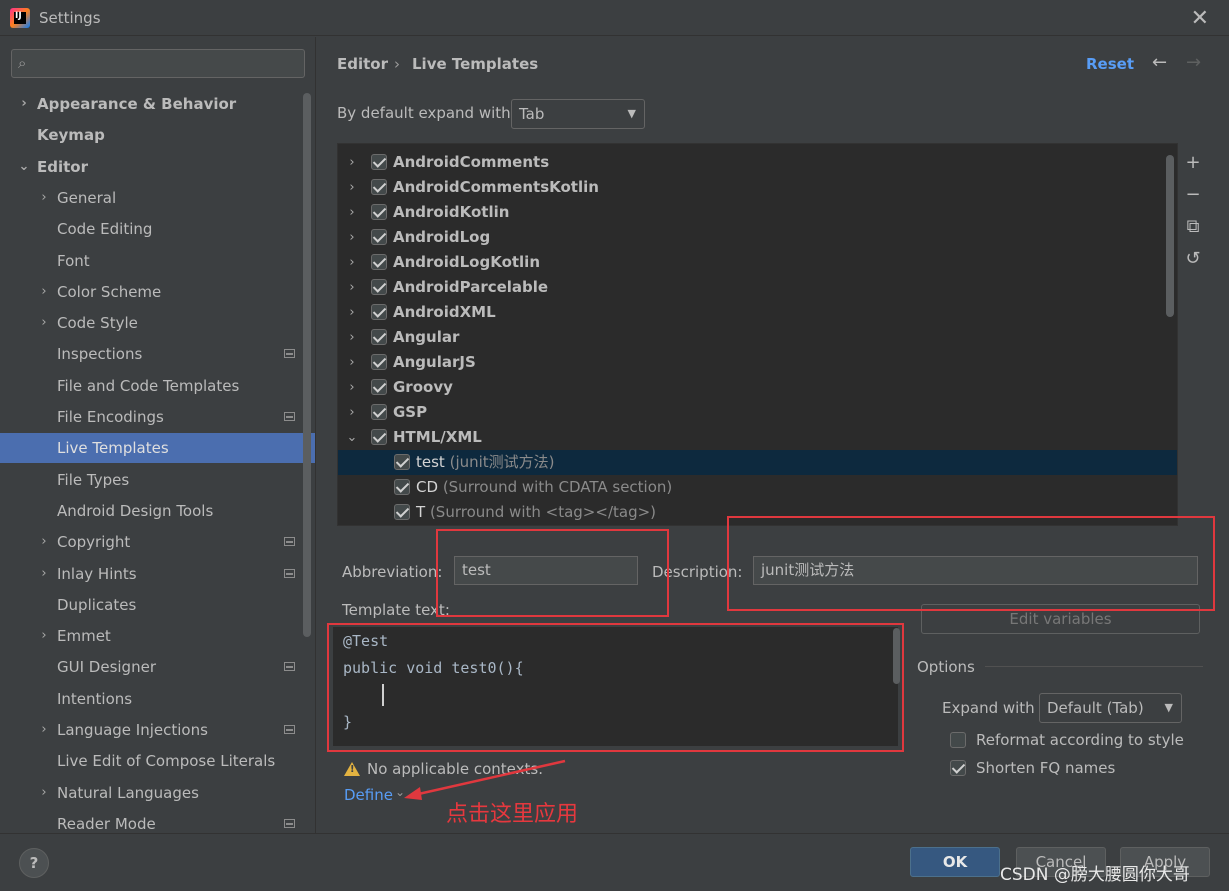 Image resolution: width=1229 pixels, height=891 pixels. I want to click on copy-icon: ⧉, so click(1193, 227).